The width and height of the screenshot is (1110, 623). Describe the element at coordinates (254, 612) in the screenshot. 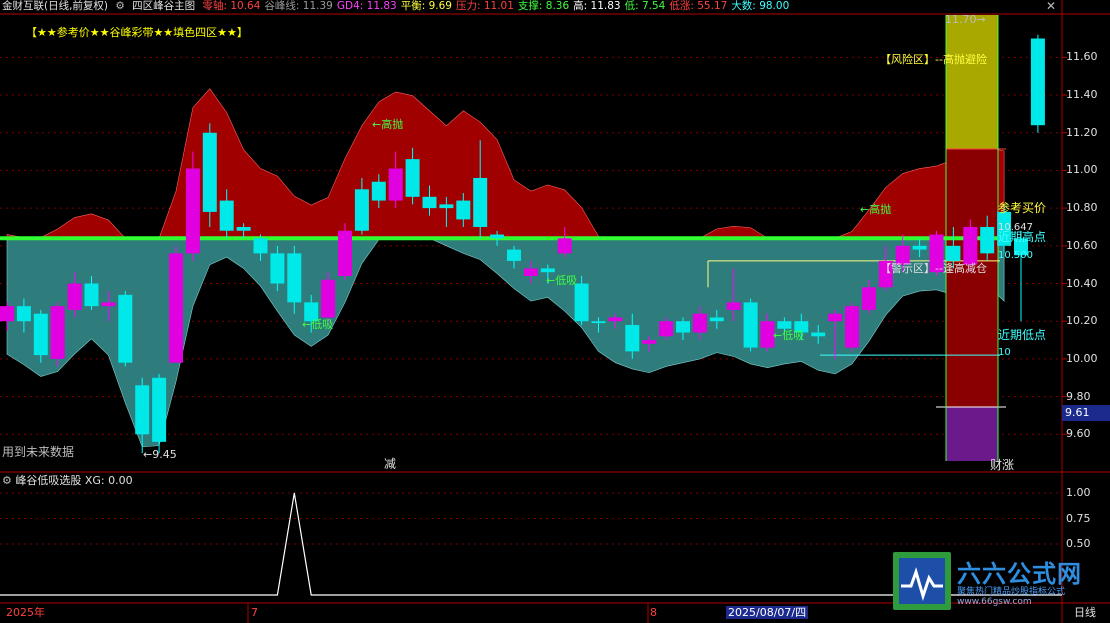

I see `x-label-july: 7` at that location.